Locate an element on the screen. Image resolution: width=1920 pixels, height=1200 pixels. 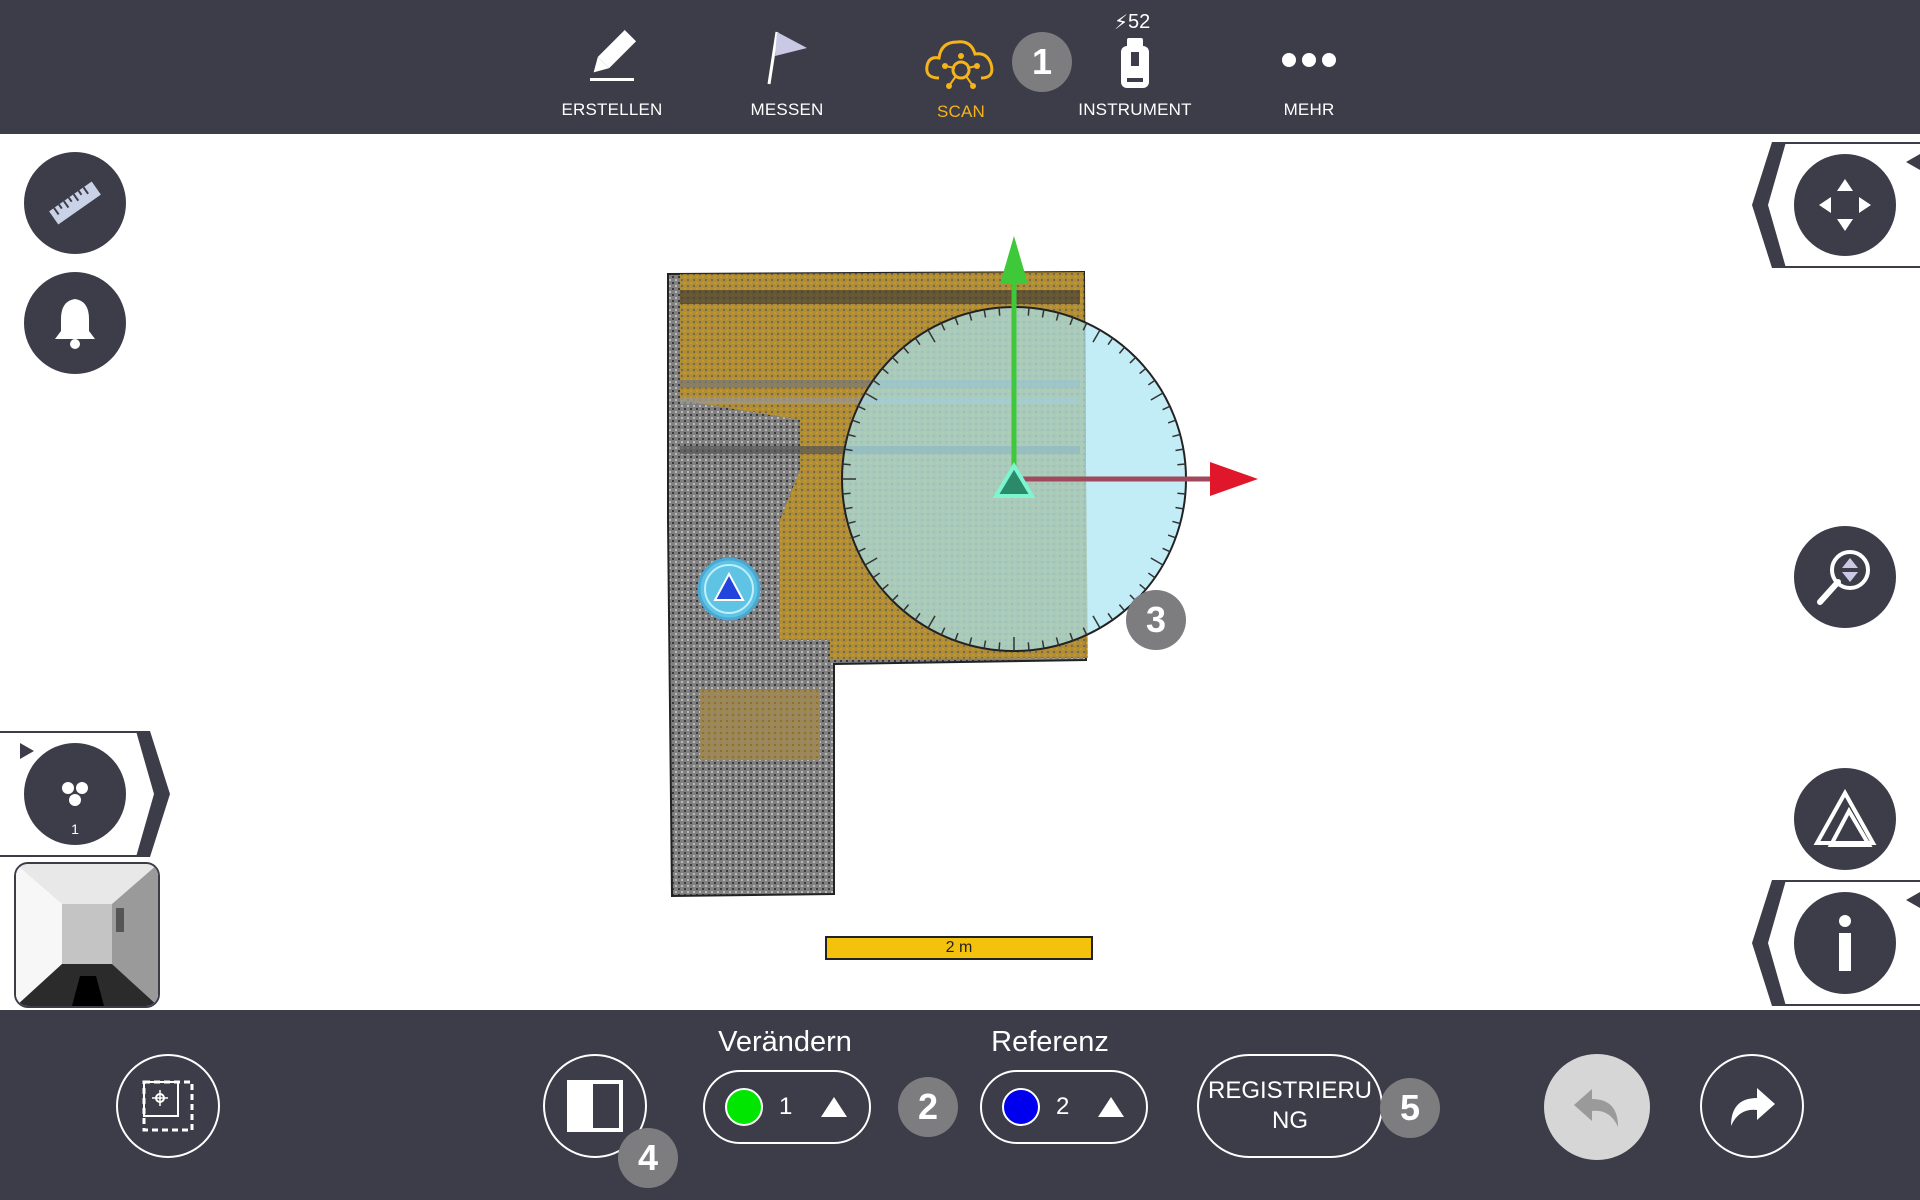
change-value: 1 is located at coordinates (786, 1106).